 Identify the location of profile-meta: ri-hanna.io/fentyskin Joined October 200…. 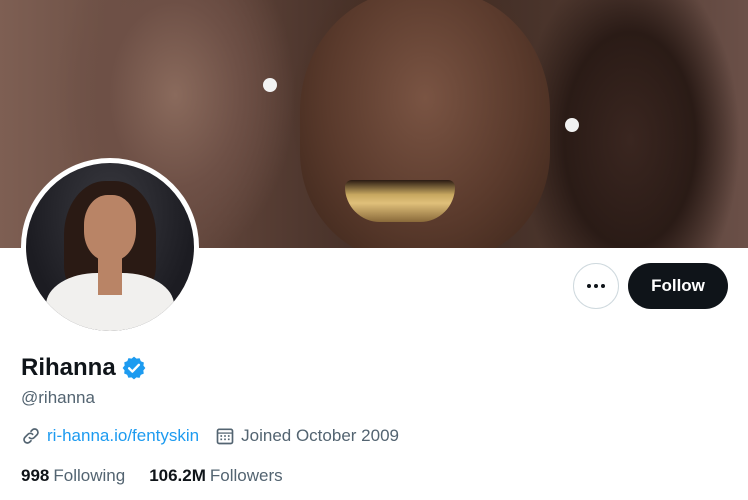
(218, 436).